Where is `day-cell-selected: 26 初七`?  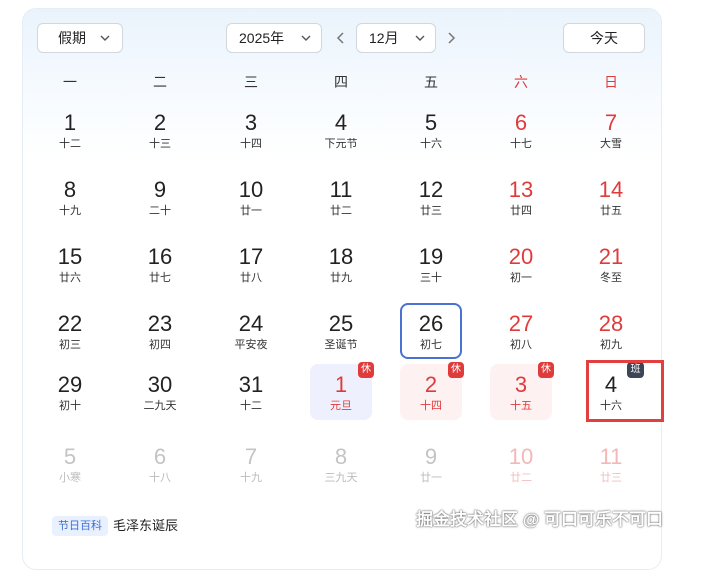 day-cell-selected: 26 初七 is located at coordinates (431, 331).